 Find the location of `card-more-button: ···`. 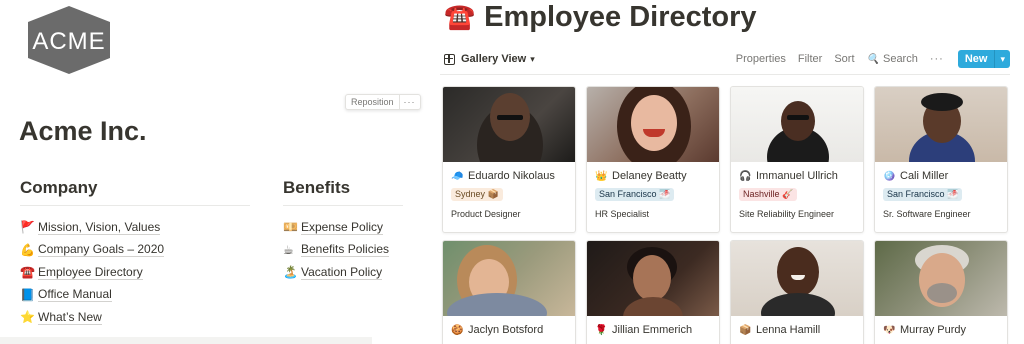

card-more-button: ··· is located at coordinates (409, 102).